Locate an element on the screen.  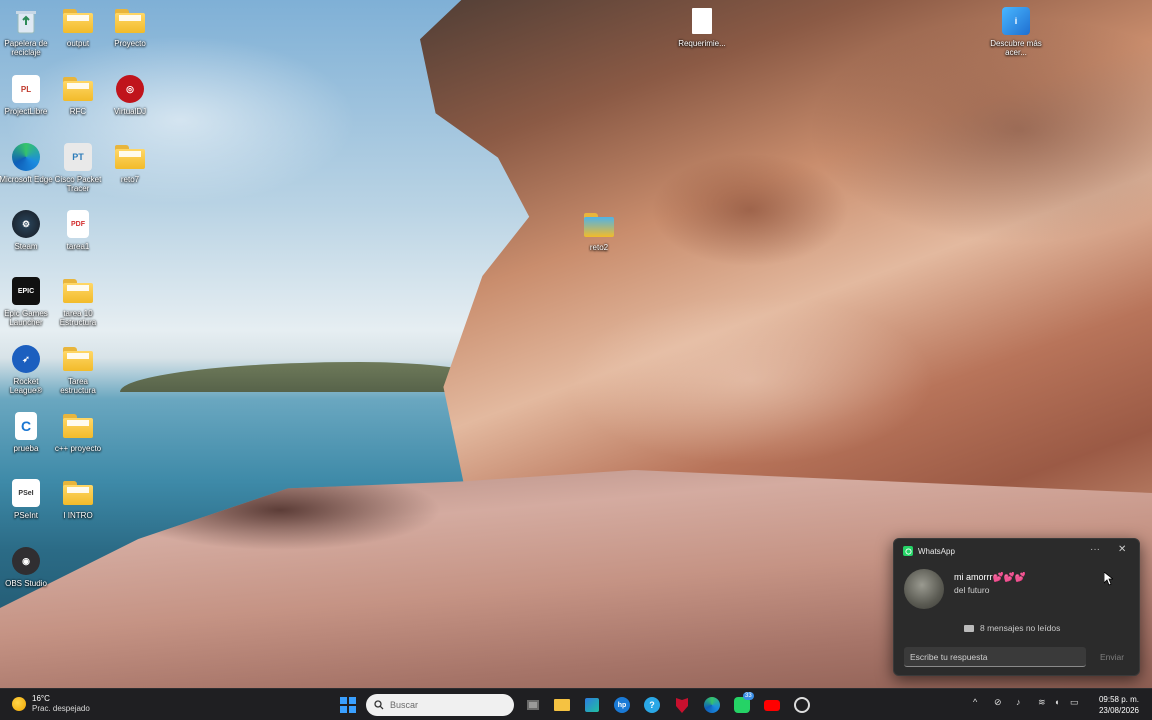
volume-icon: ◖ is located at coordinates (1056, 702).